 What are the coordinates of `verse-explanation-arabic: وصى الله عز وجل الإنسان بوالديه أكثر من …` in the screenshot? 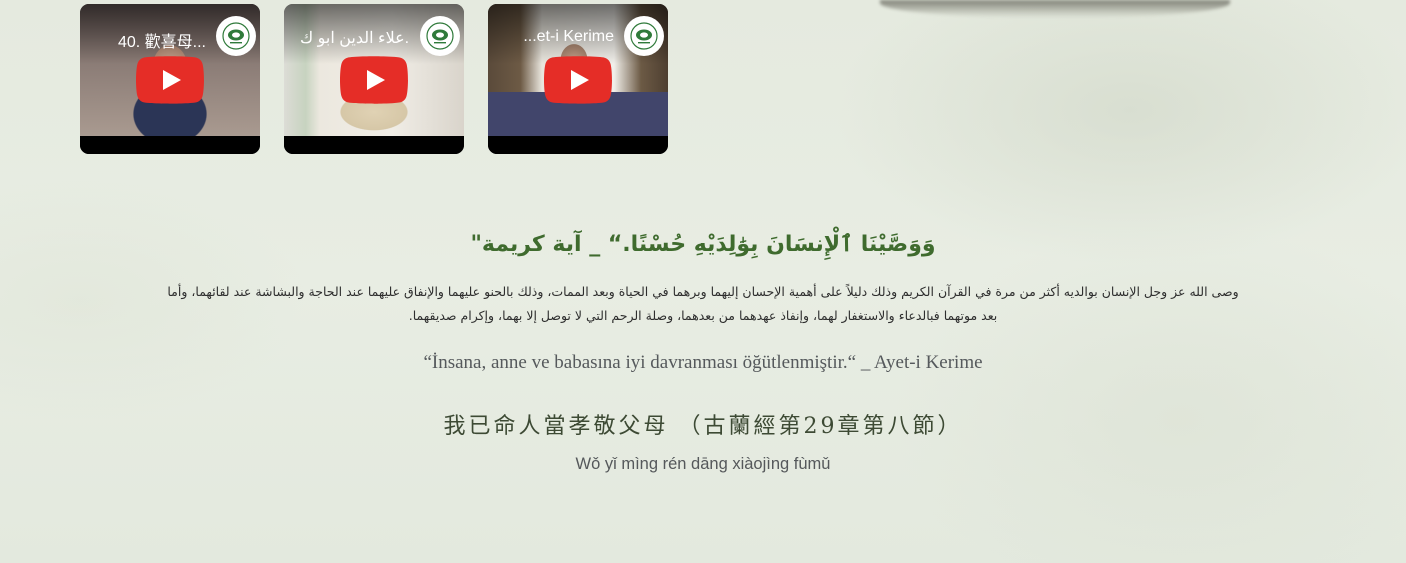 It's located at (703, 303).